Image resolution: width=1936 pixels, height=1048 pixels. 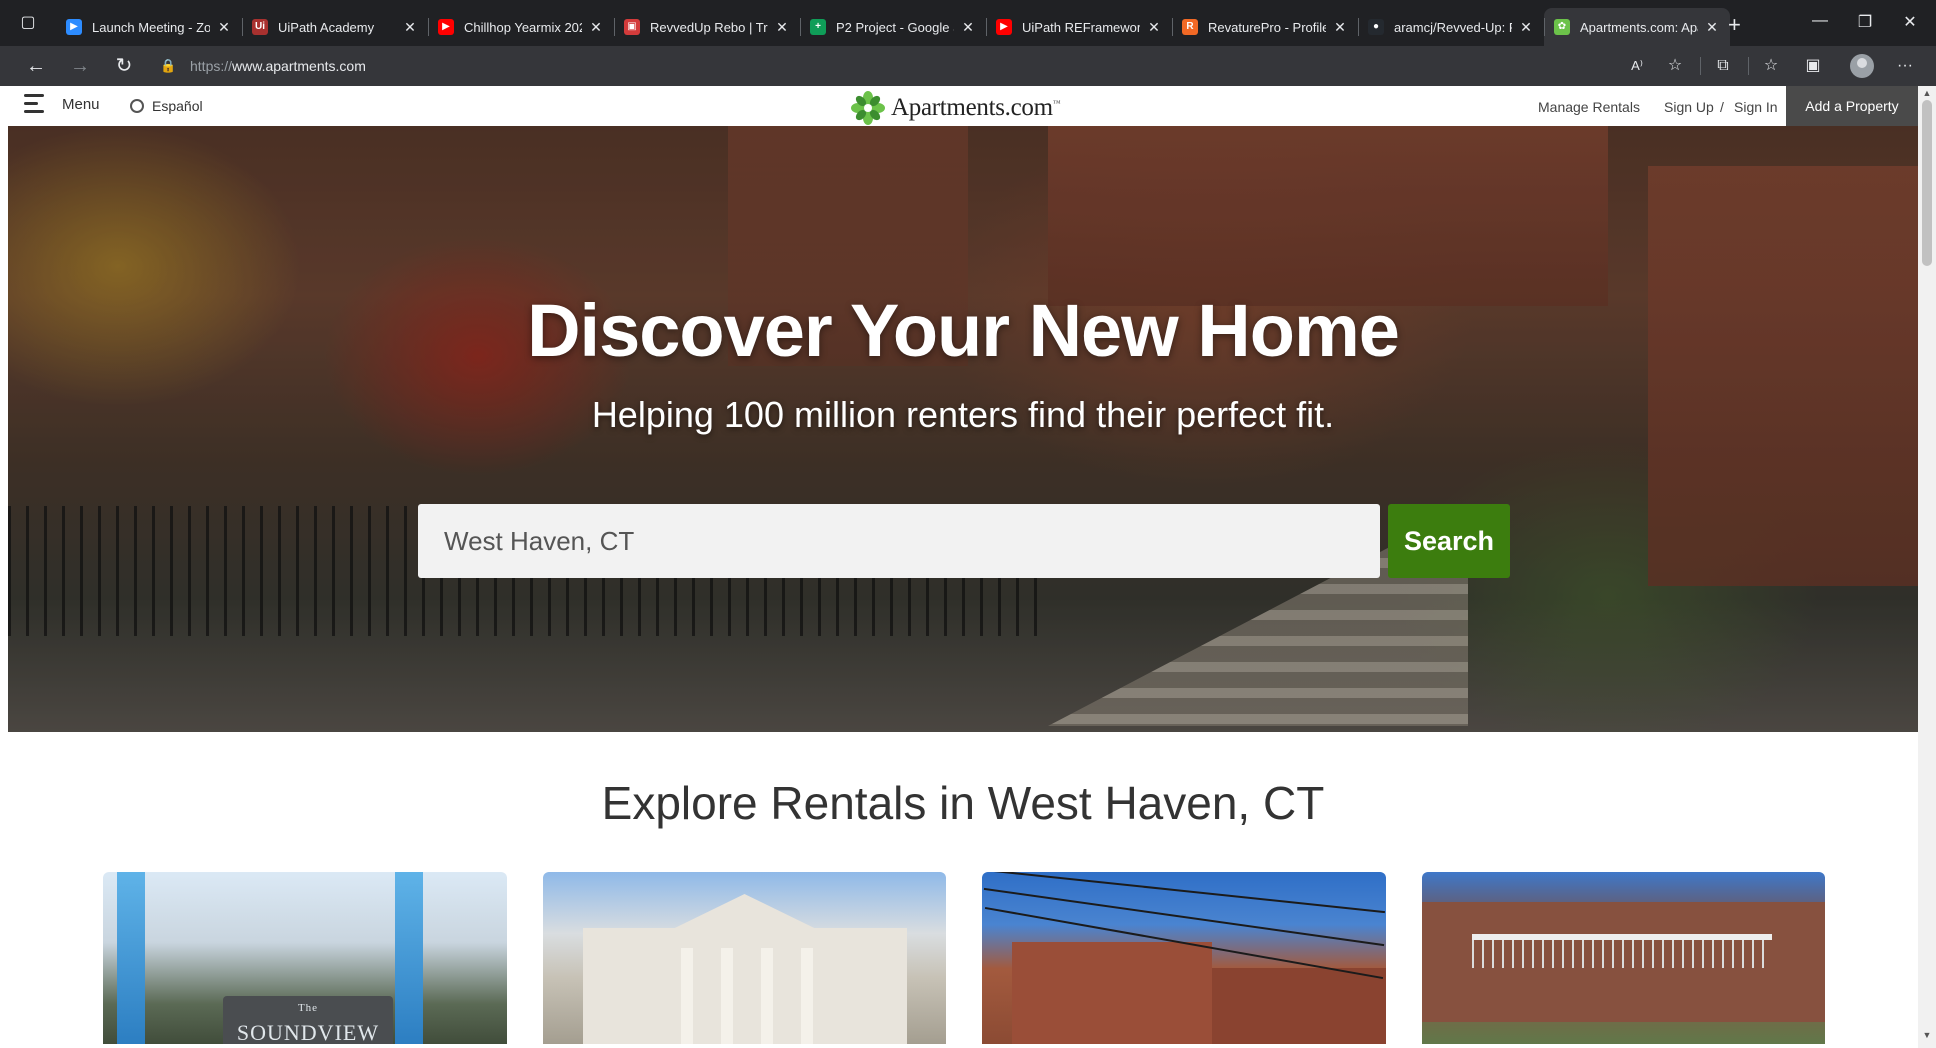 I want to click on language-toggle: Español, so click(x=166, y=106).